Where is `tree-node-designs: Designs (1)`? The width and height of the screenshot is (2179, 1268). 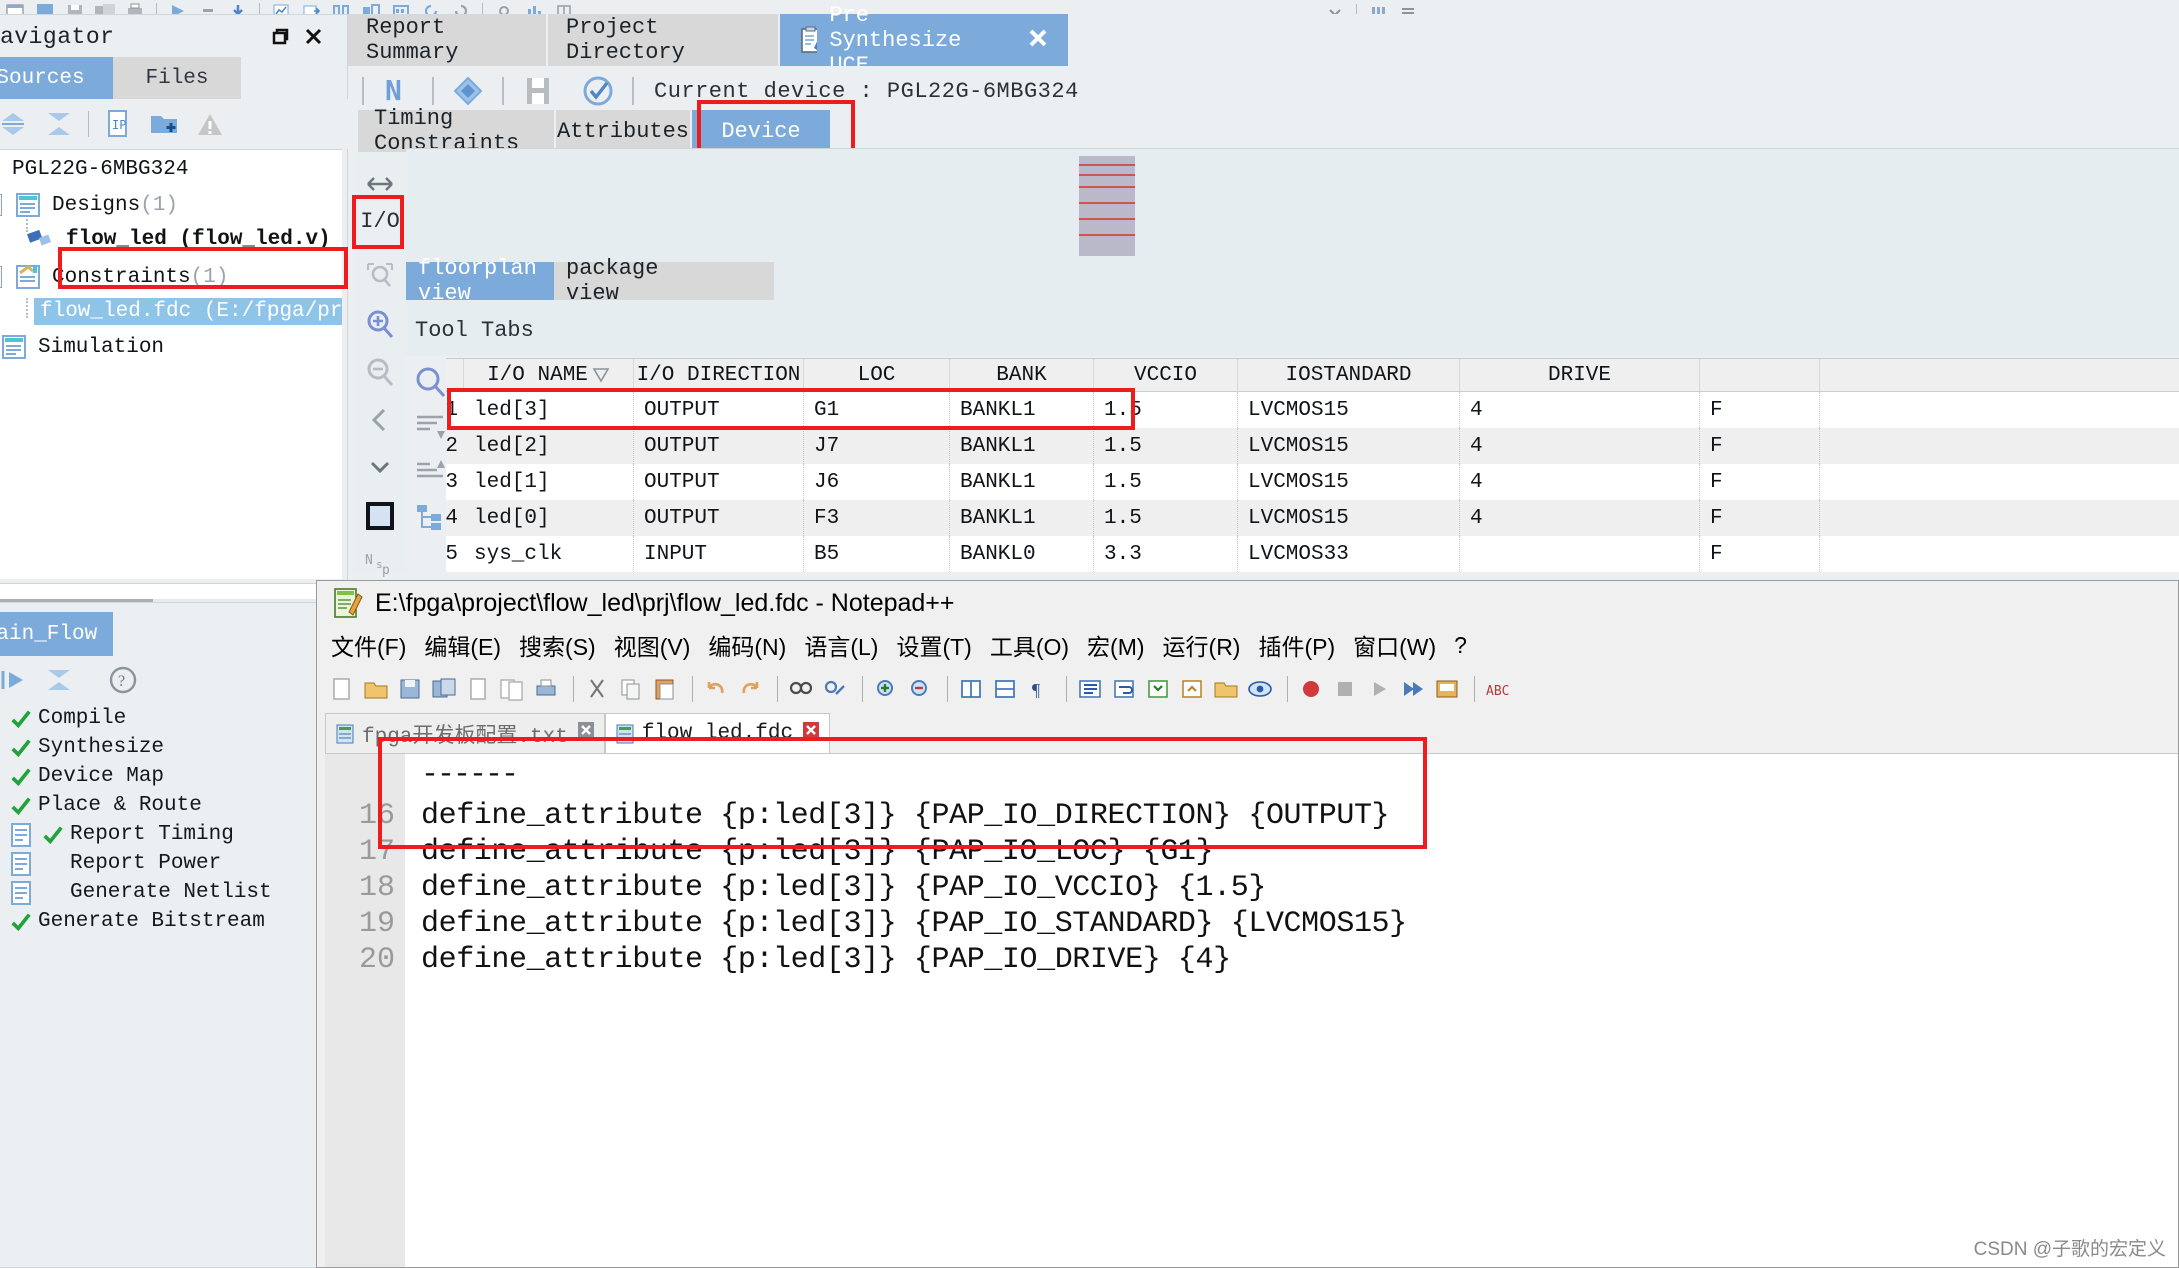
tree-node-designs: Designs (1) is located at coordinates (89, 205).